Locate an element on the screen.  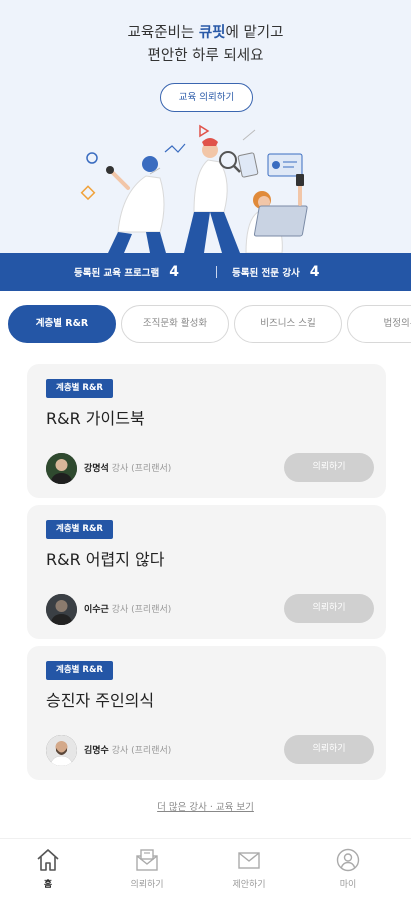
registered-instructors-label: 등록된 전문 강사 is located at coordinates (266, 273).